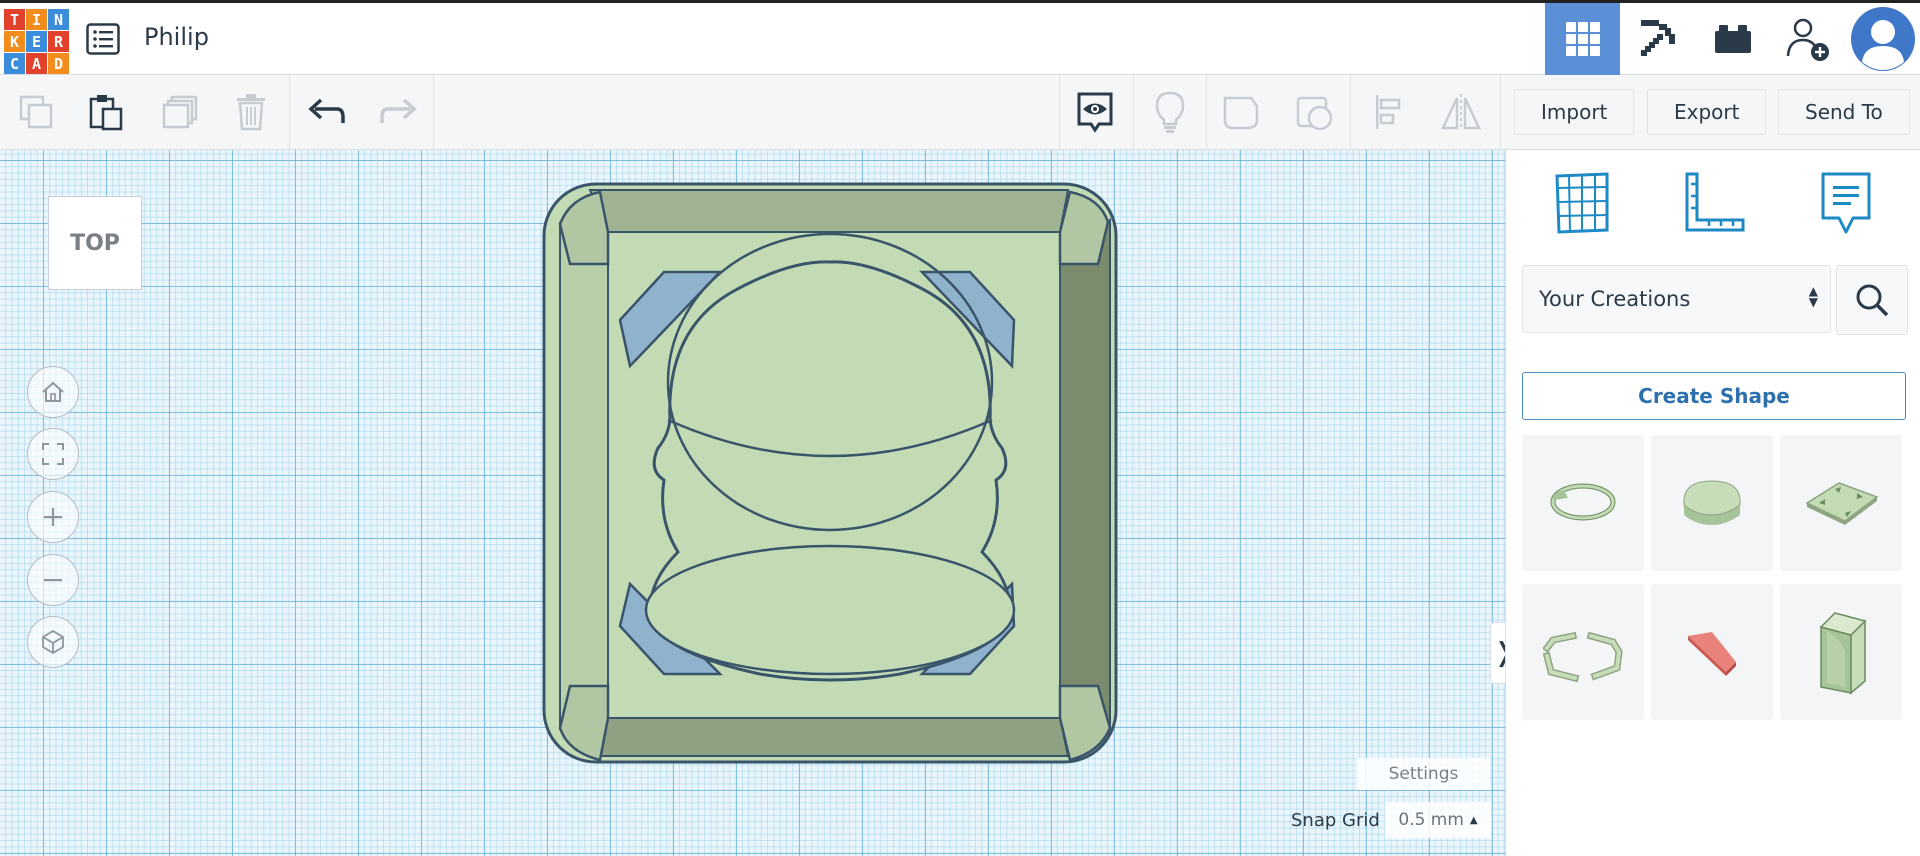 The height and width of the screenshot is (856, 1920). I want to click on edit-toolbar: Import Export Send To, so click(960, 112).